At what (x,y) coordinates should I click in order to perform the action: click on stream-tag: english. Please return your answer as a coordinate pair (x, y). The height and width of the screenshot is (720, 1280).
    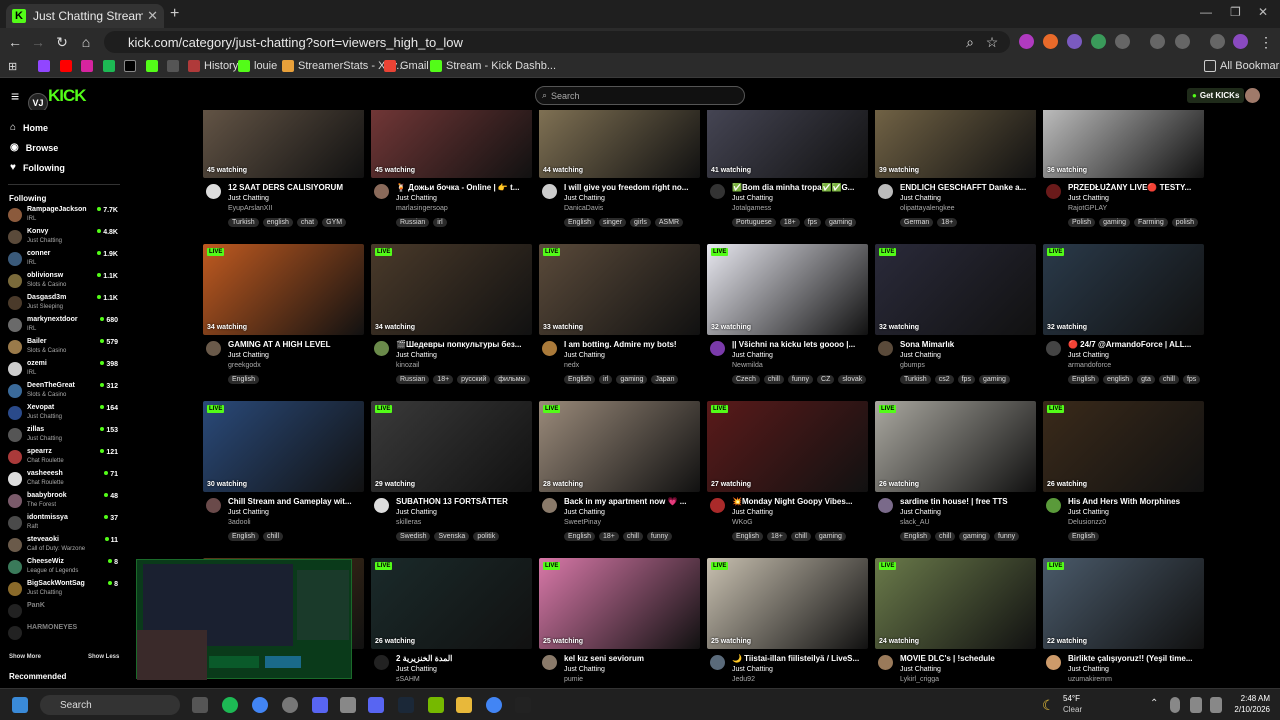
    Looking at the image, I should click on (1118, 379).